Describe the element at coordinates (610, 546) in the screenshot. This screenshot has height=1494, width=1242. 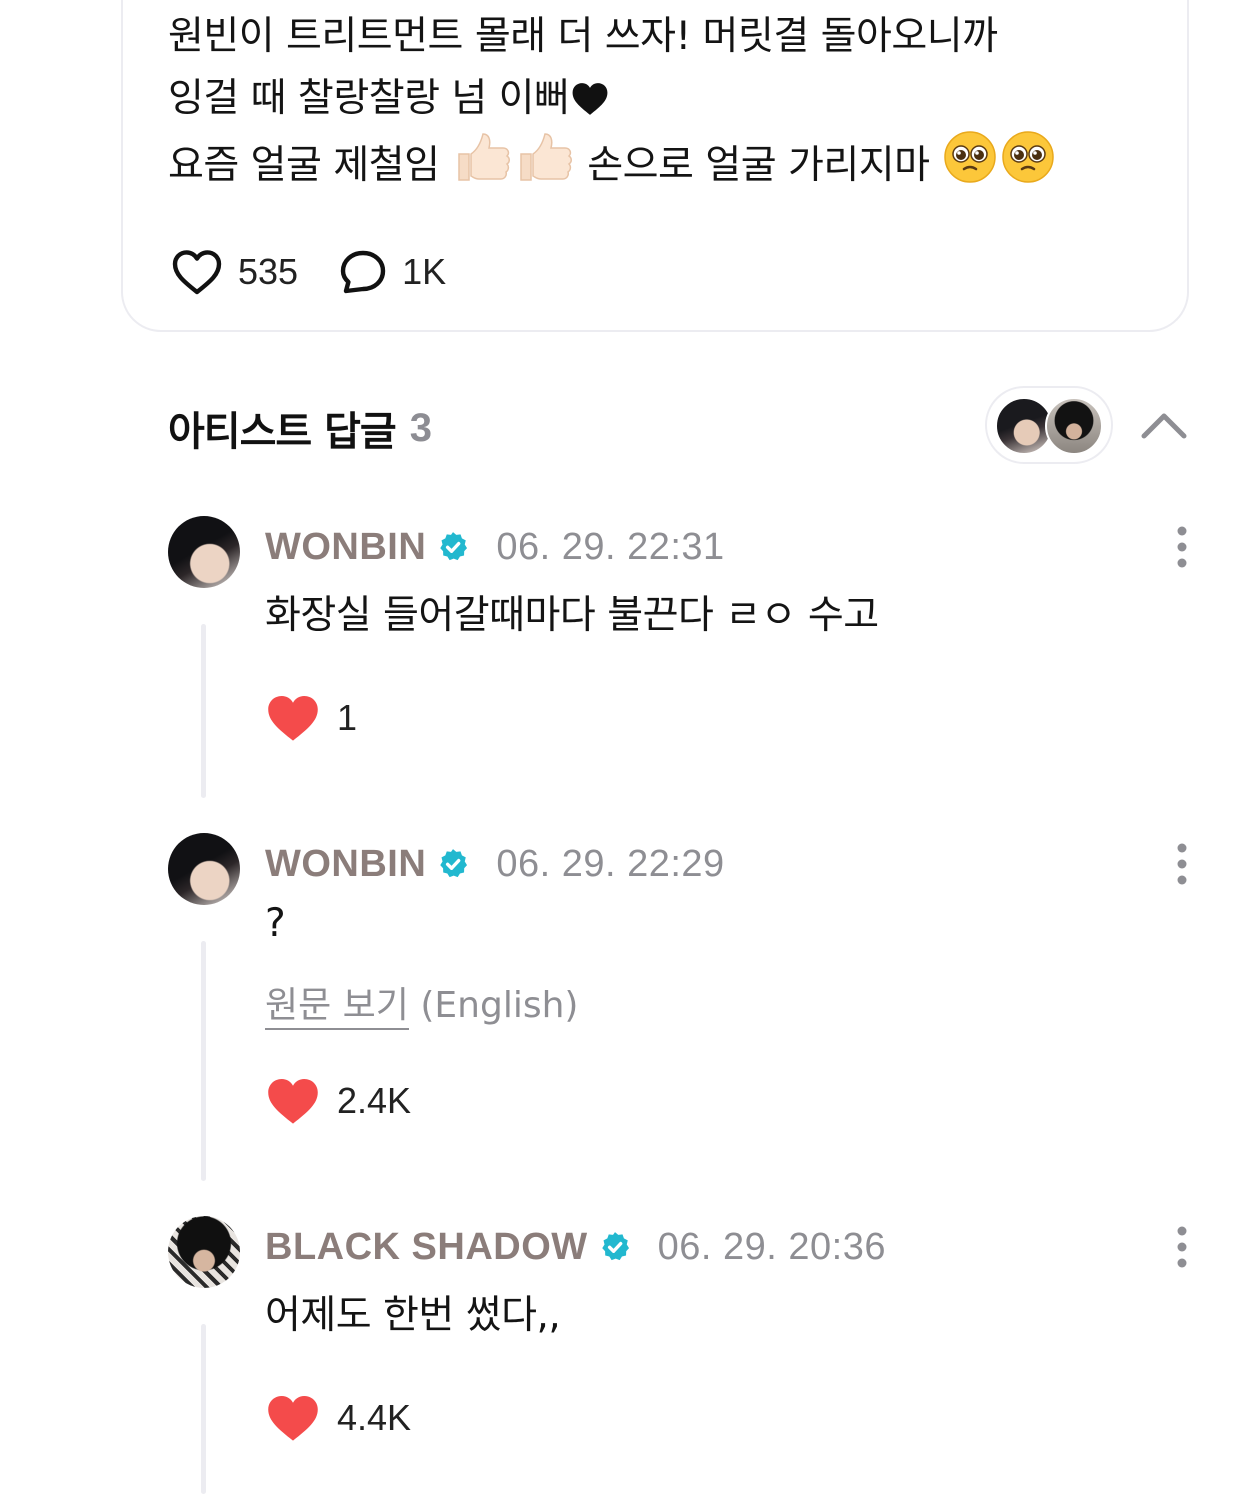
I see `comment-timestamp: 06. 29. 22:31` at that location.